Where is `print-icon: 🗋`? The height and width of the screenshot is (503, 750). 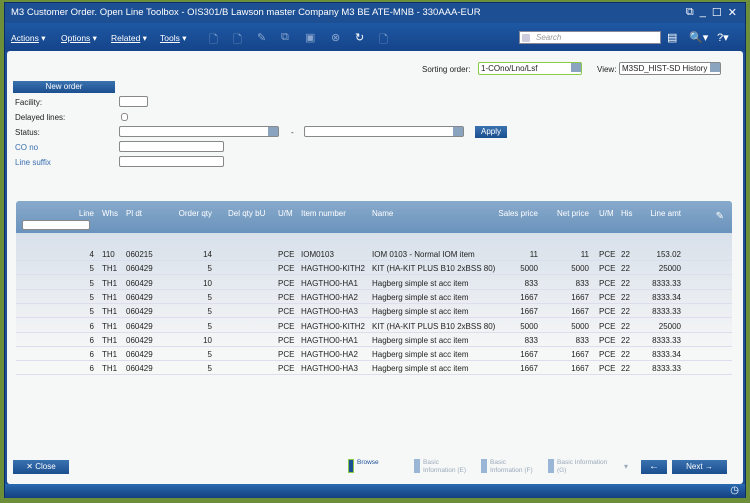
print-icon: 🗋 is located at coordinates (383, 40).